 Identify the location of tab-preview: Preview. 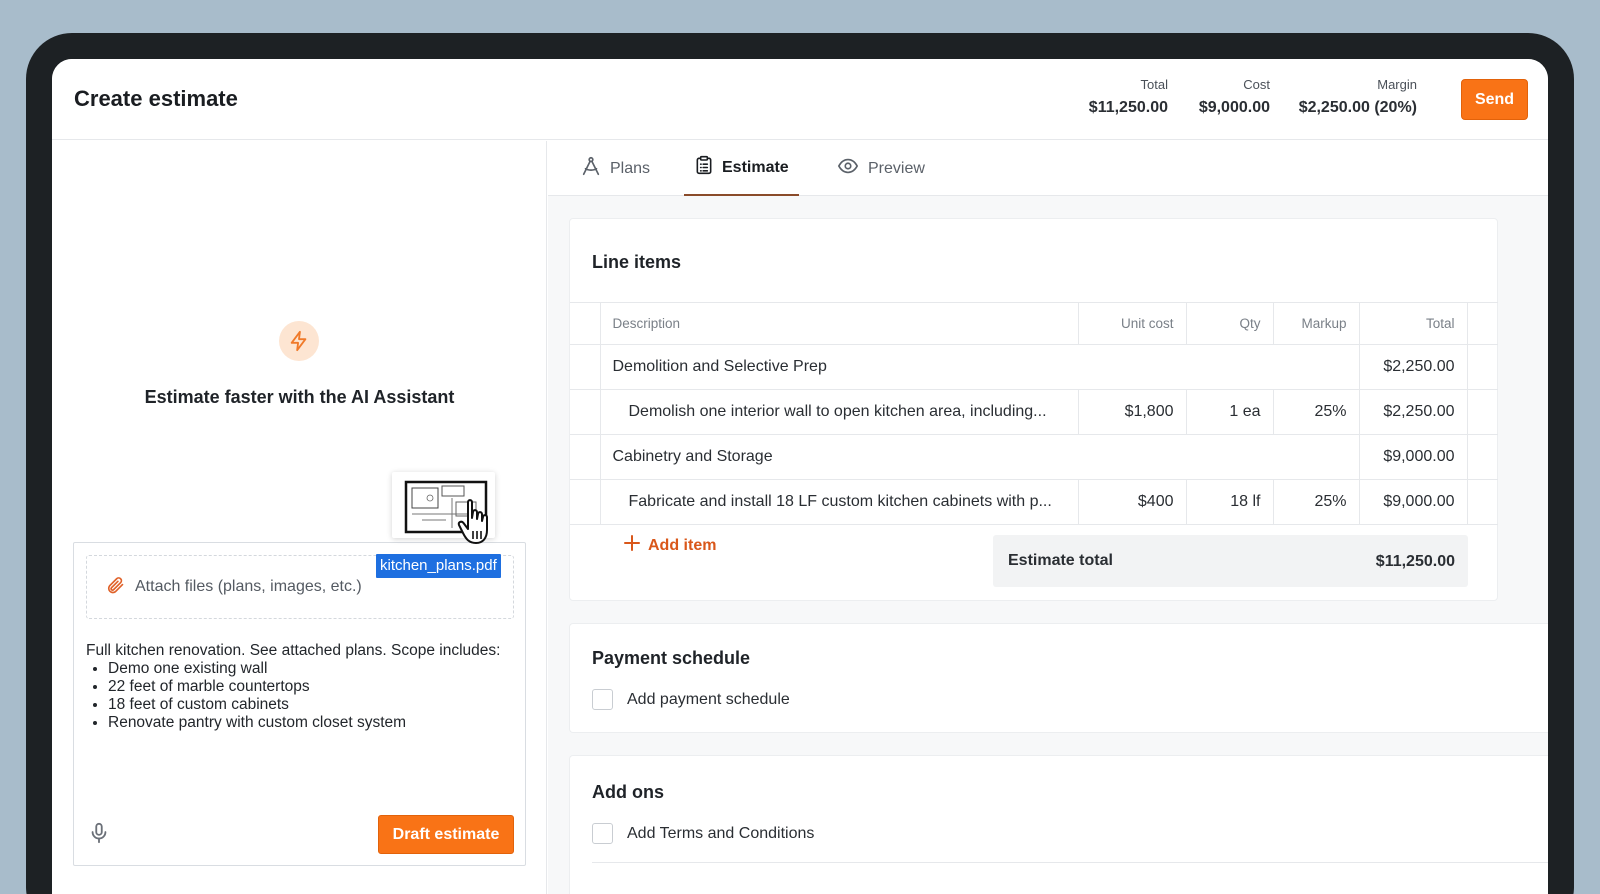
(880, 168).